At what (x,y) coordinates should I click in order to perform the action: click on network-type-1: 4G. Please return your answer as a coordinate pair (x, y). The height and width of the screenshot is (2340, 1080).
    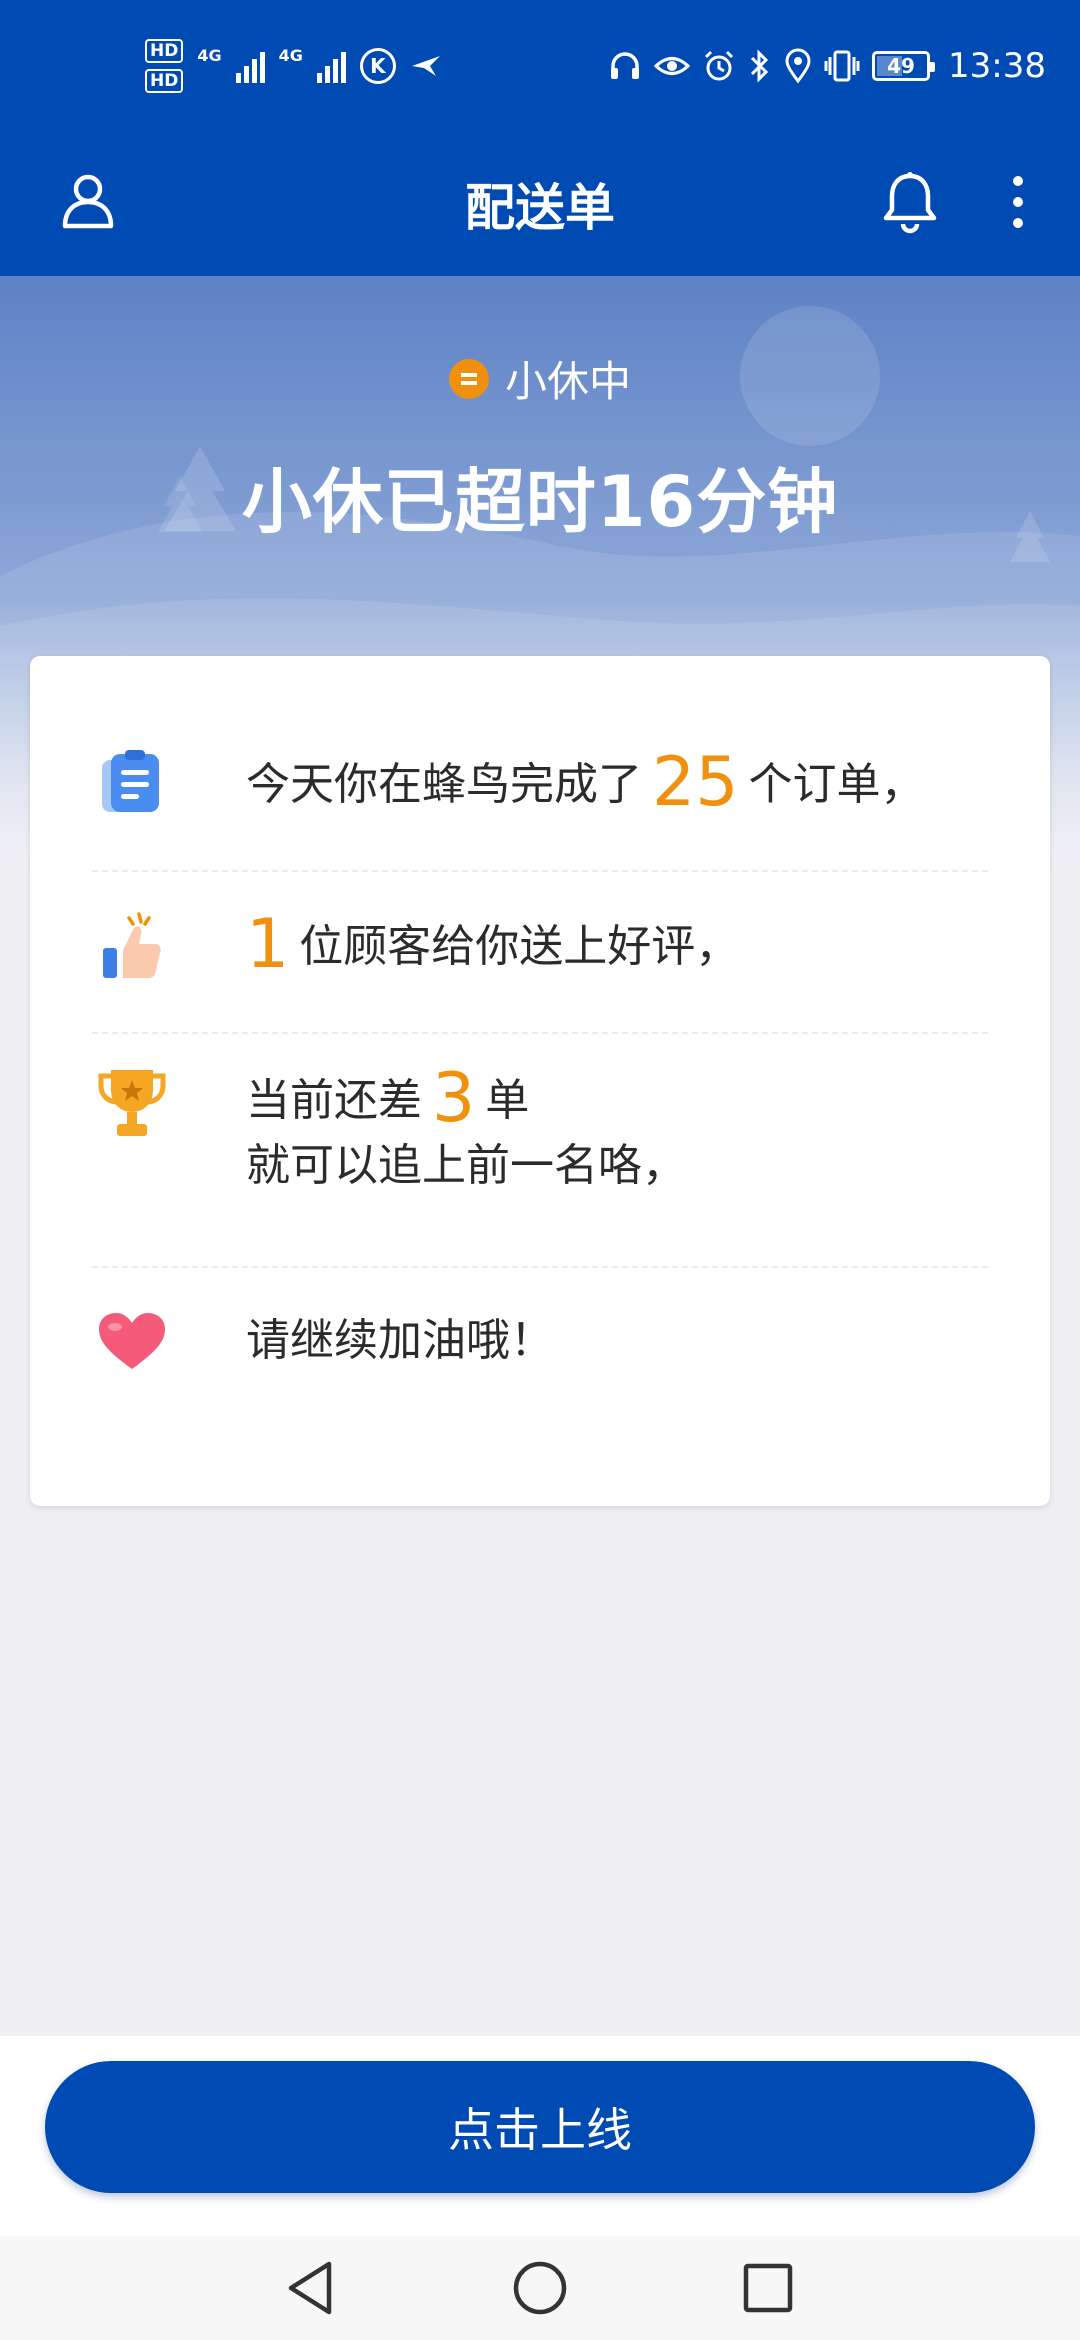
    Looking at the image, I should click on (209, 55).